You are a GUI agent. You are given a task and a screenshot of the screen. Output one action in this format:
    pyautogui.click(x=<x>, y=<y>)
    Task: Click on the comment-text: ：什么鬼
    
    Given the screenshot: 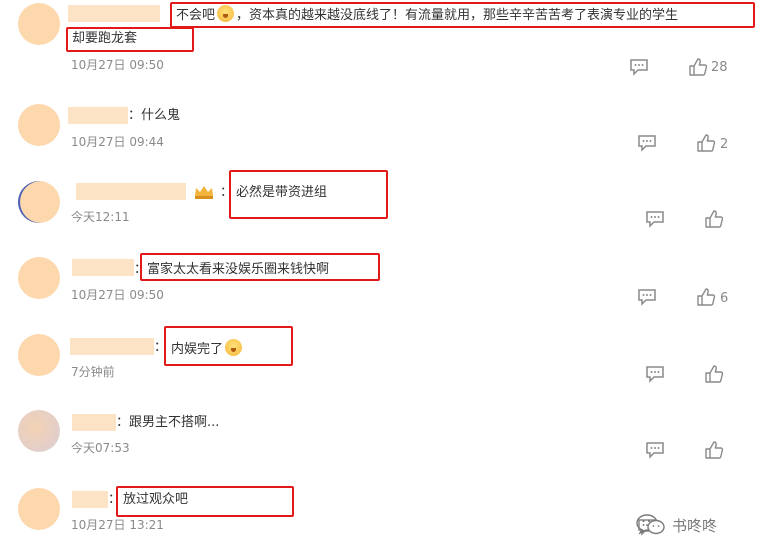 What is the action you would take?
    pyautogui.click(x=154, y=115)
    